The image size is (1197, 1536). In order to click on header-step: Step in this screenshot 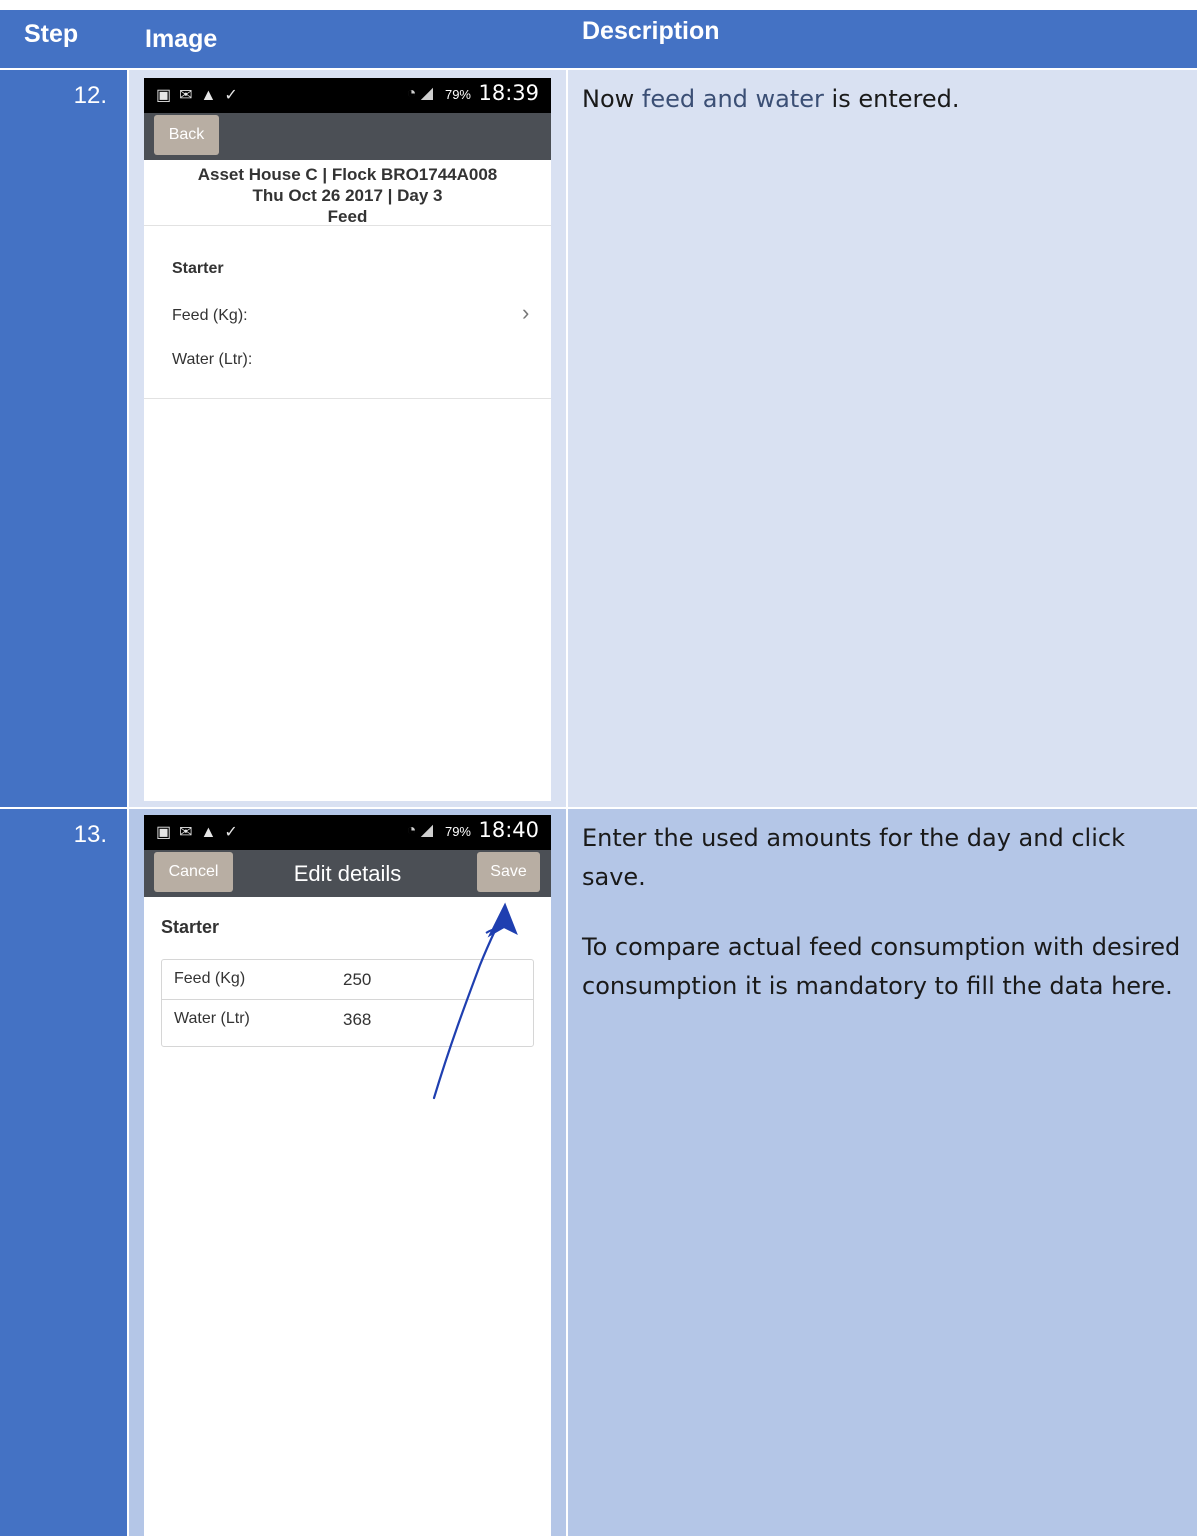, I will do `click(51, 34)`.